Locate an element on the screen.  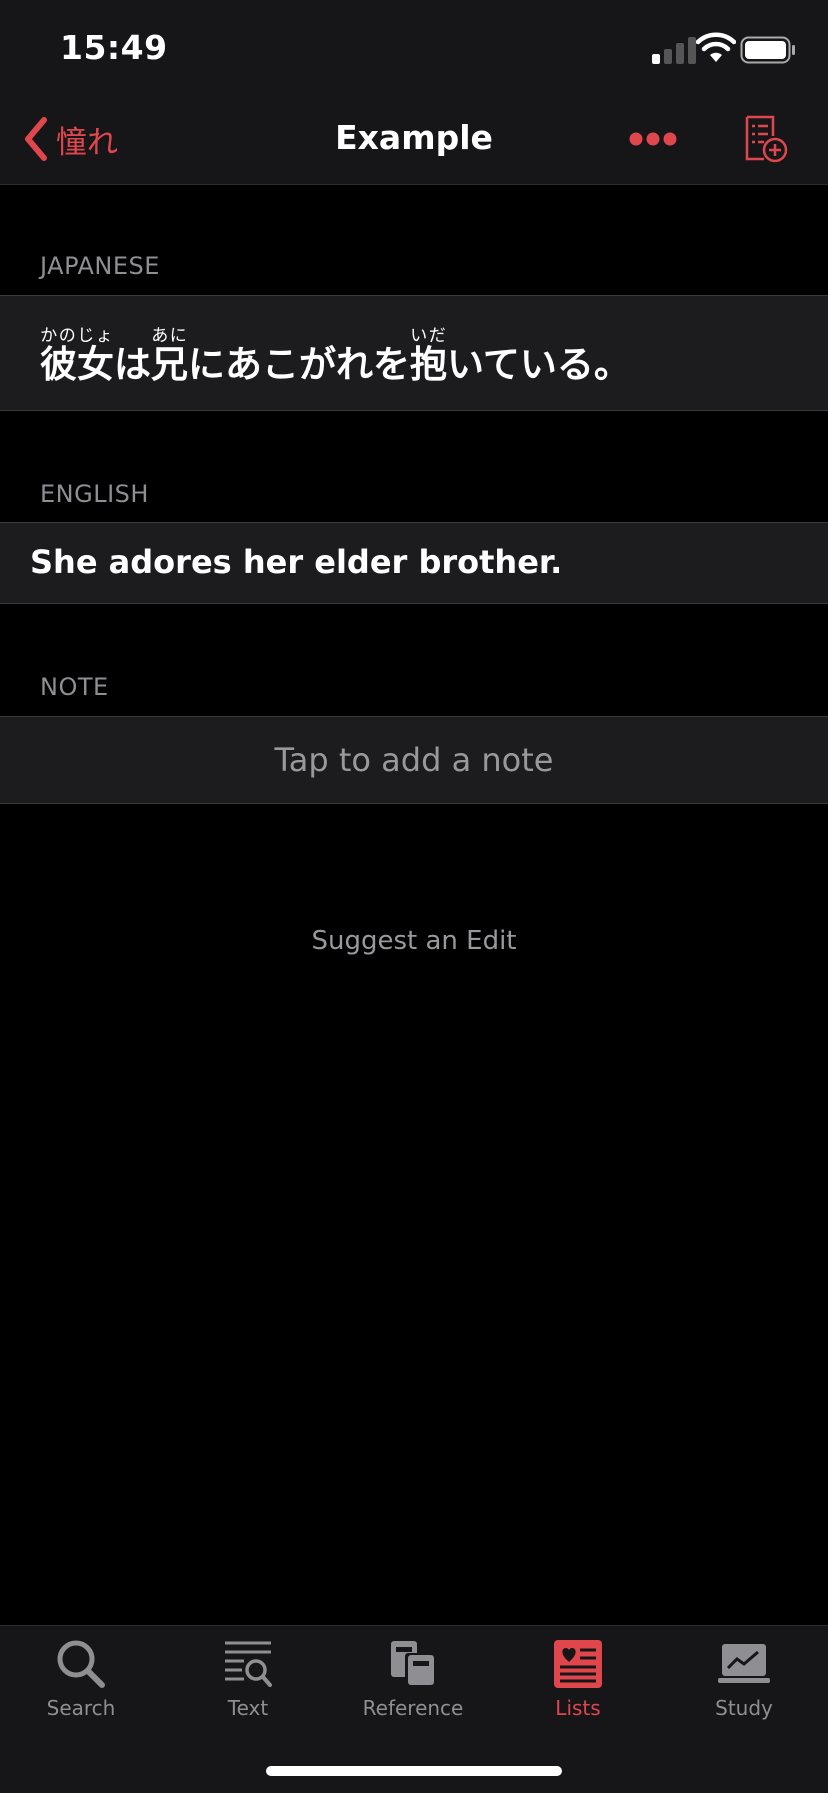
kanji-text: 抱 is located at coordinates (428, 364).